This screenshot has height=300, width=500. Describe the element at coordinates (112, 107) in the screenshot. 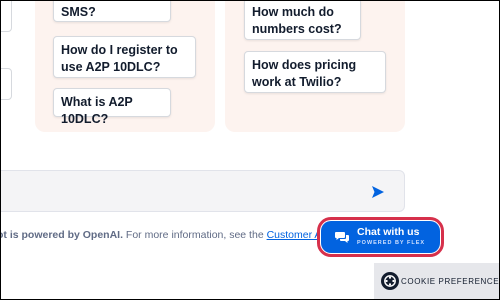

I see `suggestion-chip-what-is-a2p: What is A2P 10DLC?` at that location.